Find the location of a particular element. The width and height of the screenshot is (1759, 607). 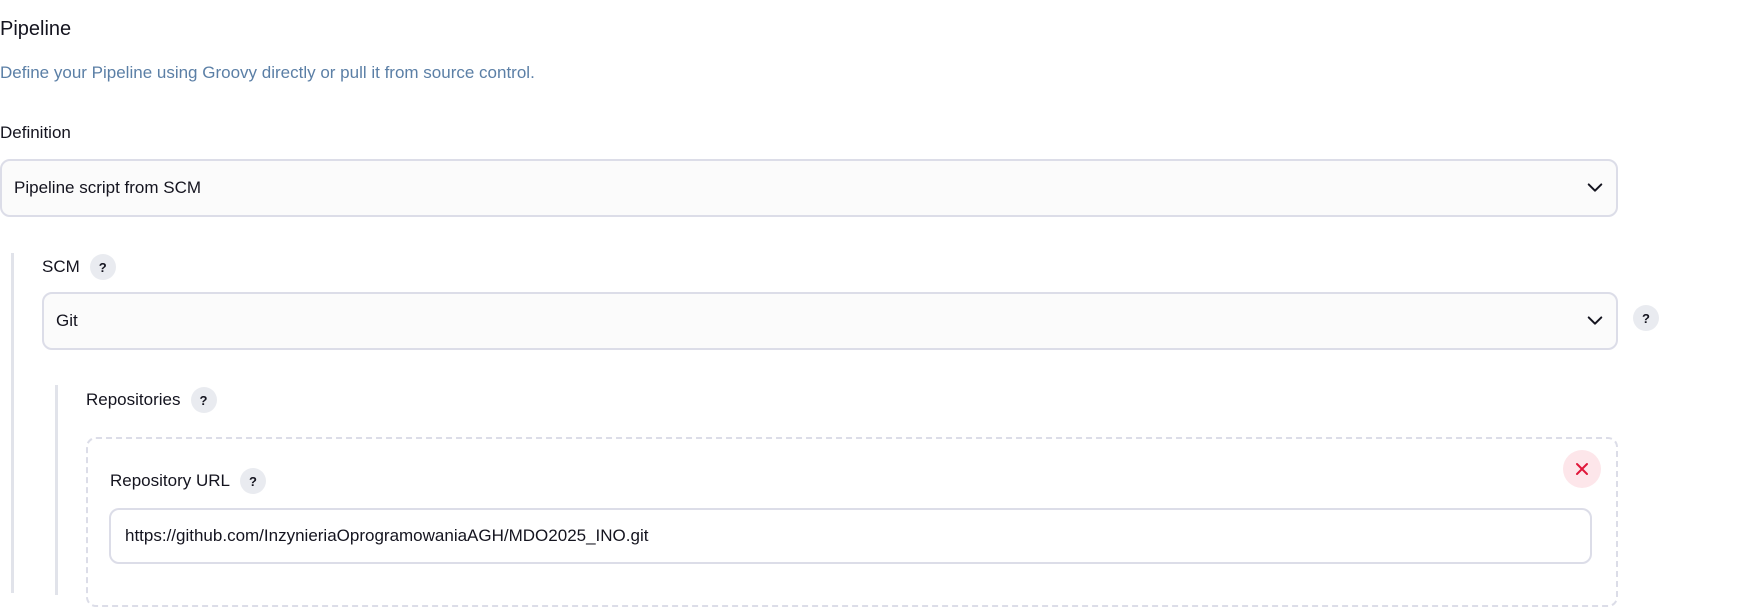

definition-label: Definition is located at coordinates (35, 133).